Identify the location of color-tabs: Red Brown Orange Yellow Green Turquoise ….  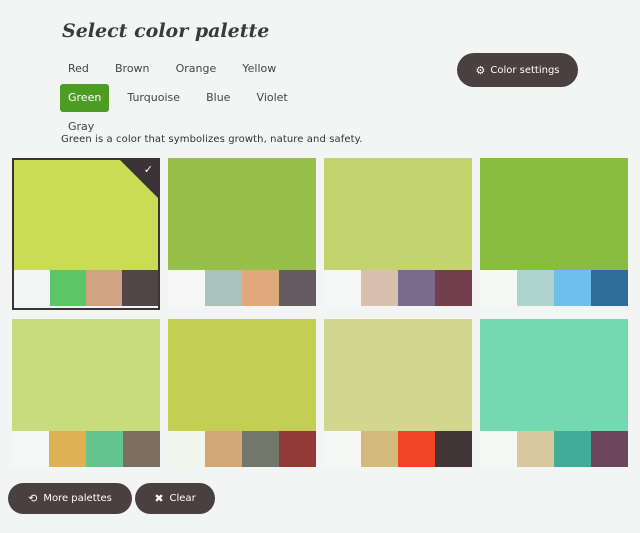
(190, 98).